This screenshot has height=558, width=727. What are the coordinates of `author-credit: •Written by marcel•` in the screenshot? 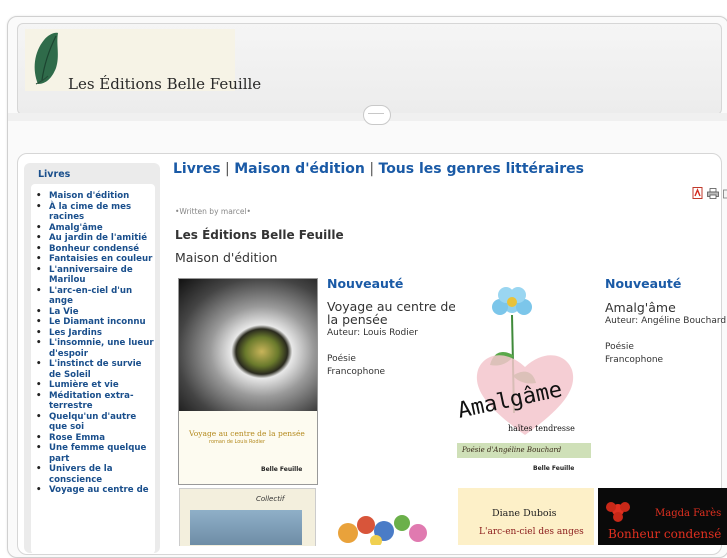 It's located at (213, 211).